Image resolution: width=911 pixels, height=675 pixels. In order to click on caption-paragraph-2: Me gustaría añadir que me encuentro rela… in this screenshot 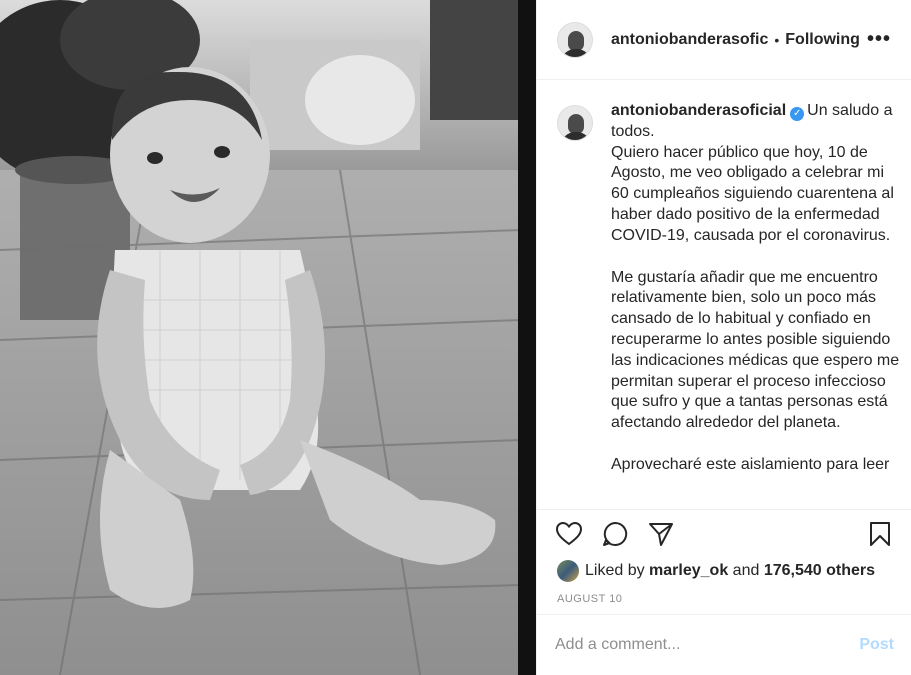, I will do `click(755, 350)`.